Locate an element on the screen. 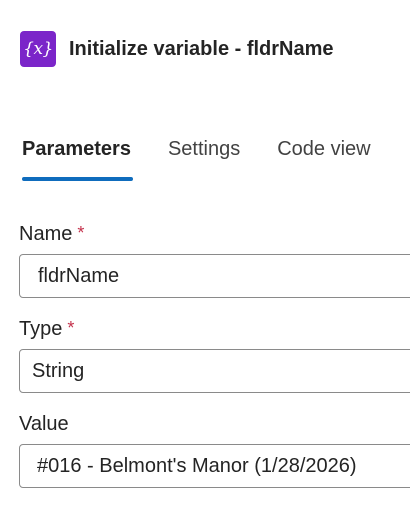  tab-settings: Settings is located at coordinates (204, 160).